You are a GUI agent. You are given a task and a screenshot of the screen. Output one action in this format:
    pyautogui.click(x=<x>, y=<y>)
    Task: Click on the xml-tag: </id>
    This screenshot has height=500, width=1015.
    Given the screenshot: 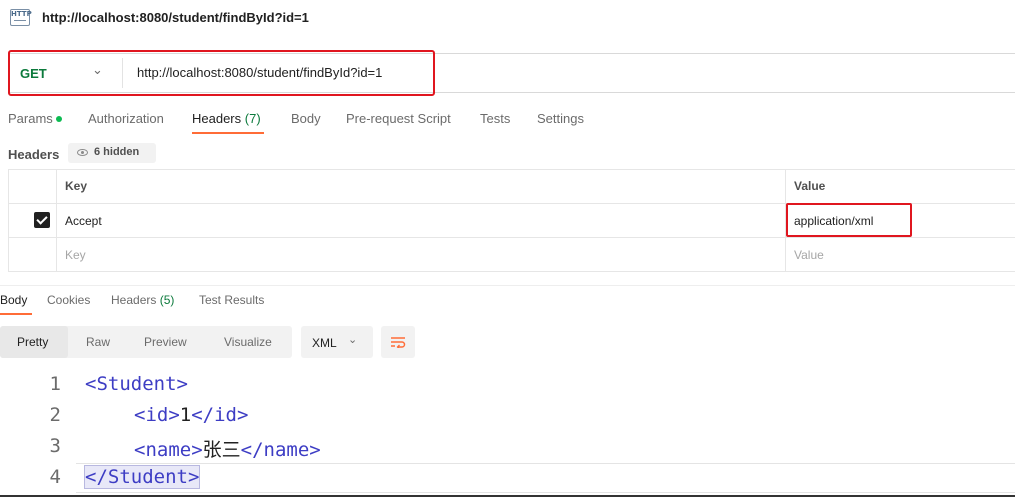 What is the action you would take?
    pyautogui.click(x=220, y=415)
    